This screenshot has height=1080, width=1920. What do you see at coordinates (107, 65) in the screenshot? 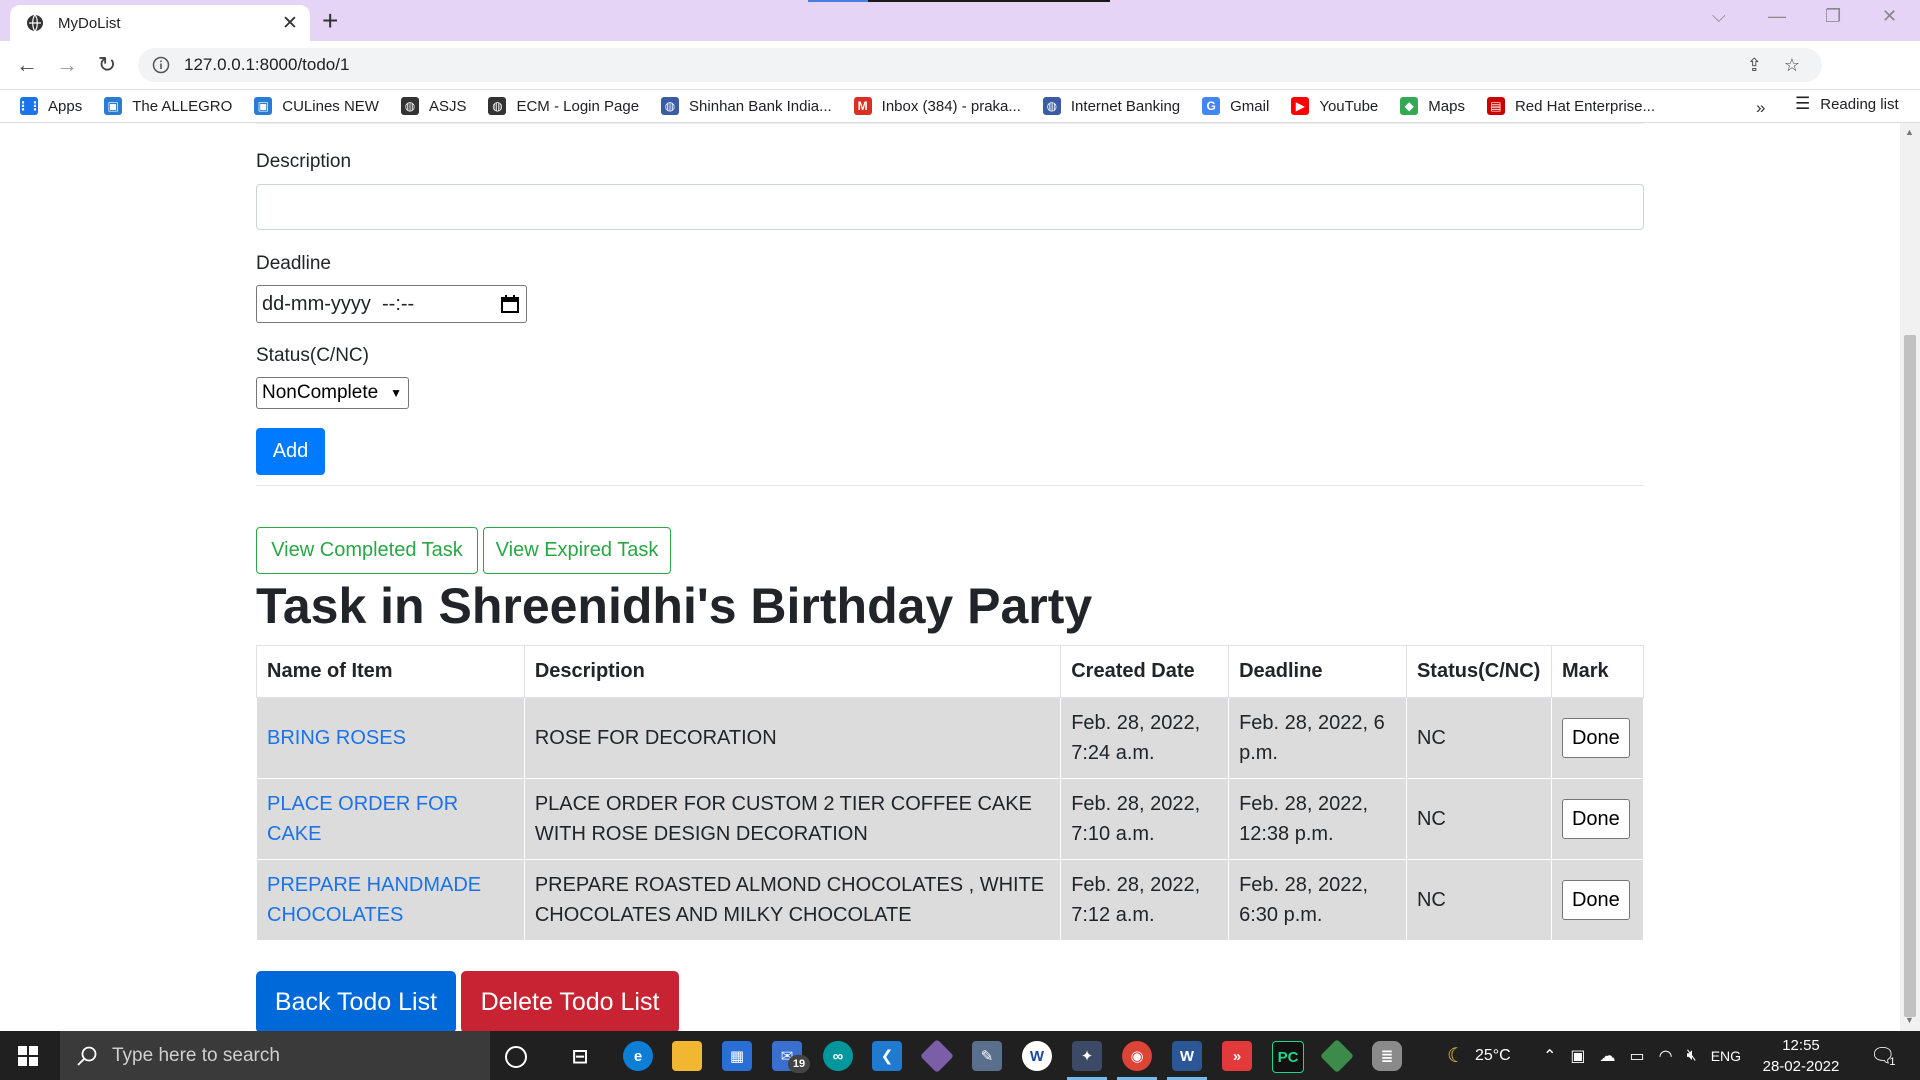
I see `reload-icon: ↻` at bounding box center [107, 65].